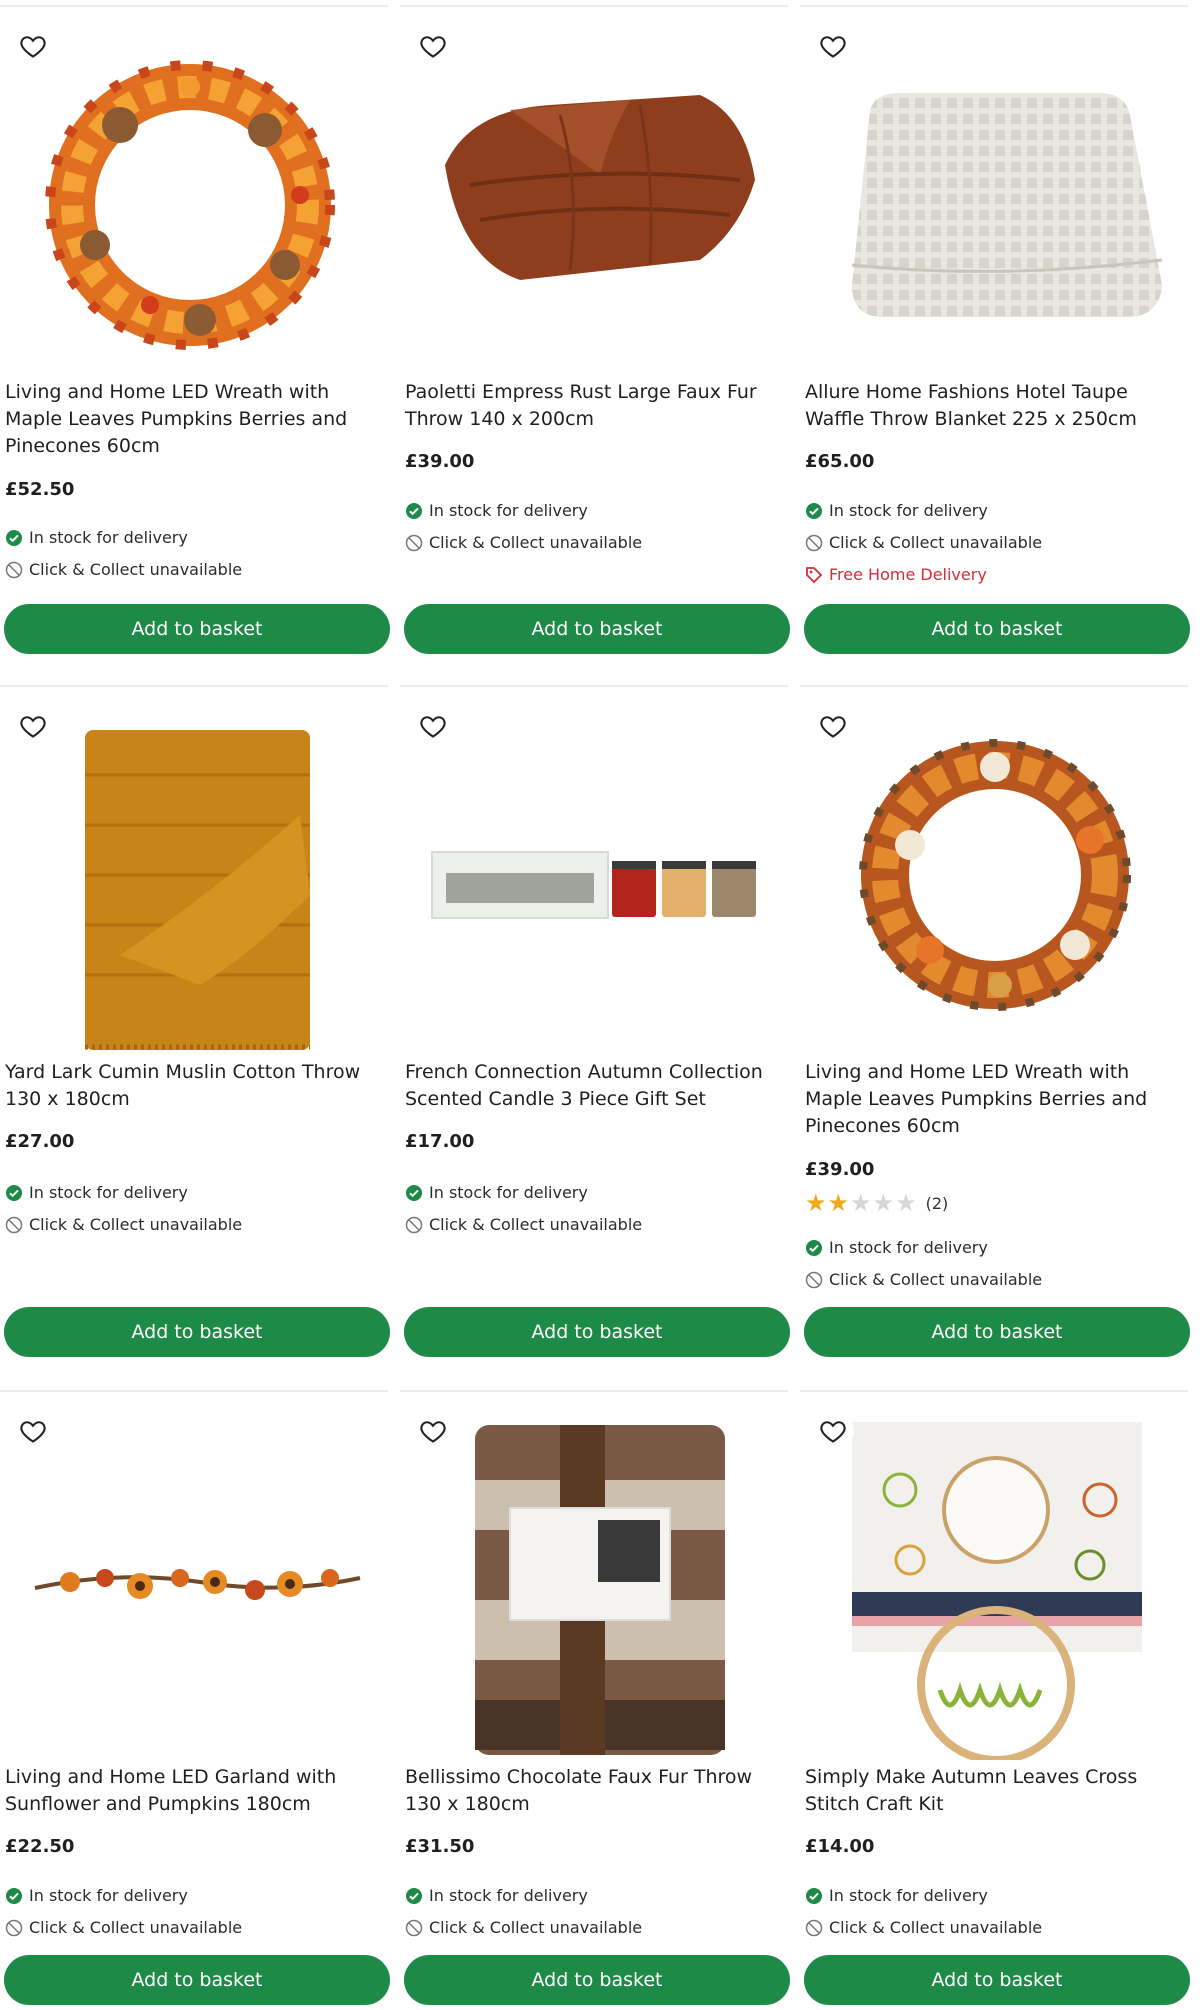 The image size is (1200, 2010). I want to click on promo-badge: Free Home Delivery, so click(896, 574).